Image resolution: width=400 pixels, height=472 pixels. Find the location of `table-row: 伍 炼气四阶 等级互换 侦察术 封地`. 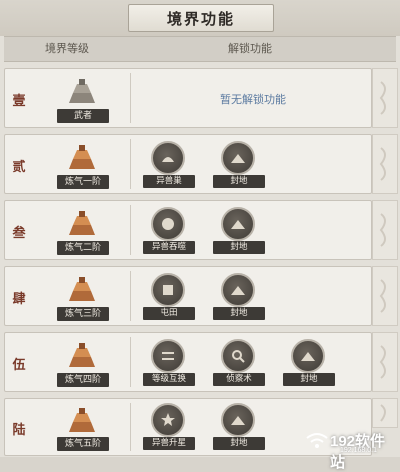

table-row: 伍 炼气四阶 等级互换 侦察术 封地 is located at coordinates (188, 362).